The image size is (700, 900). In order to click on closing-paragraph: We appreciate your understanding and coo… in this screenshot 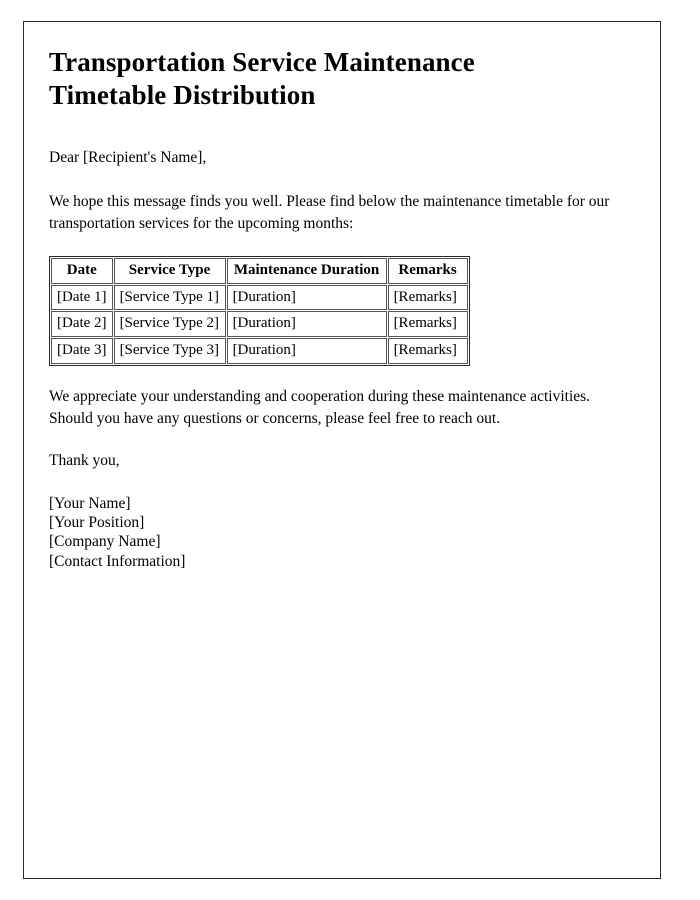, I will do `click(320, 407)`.